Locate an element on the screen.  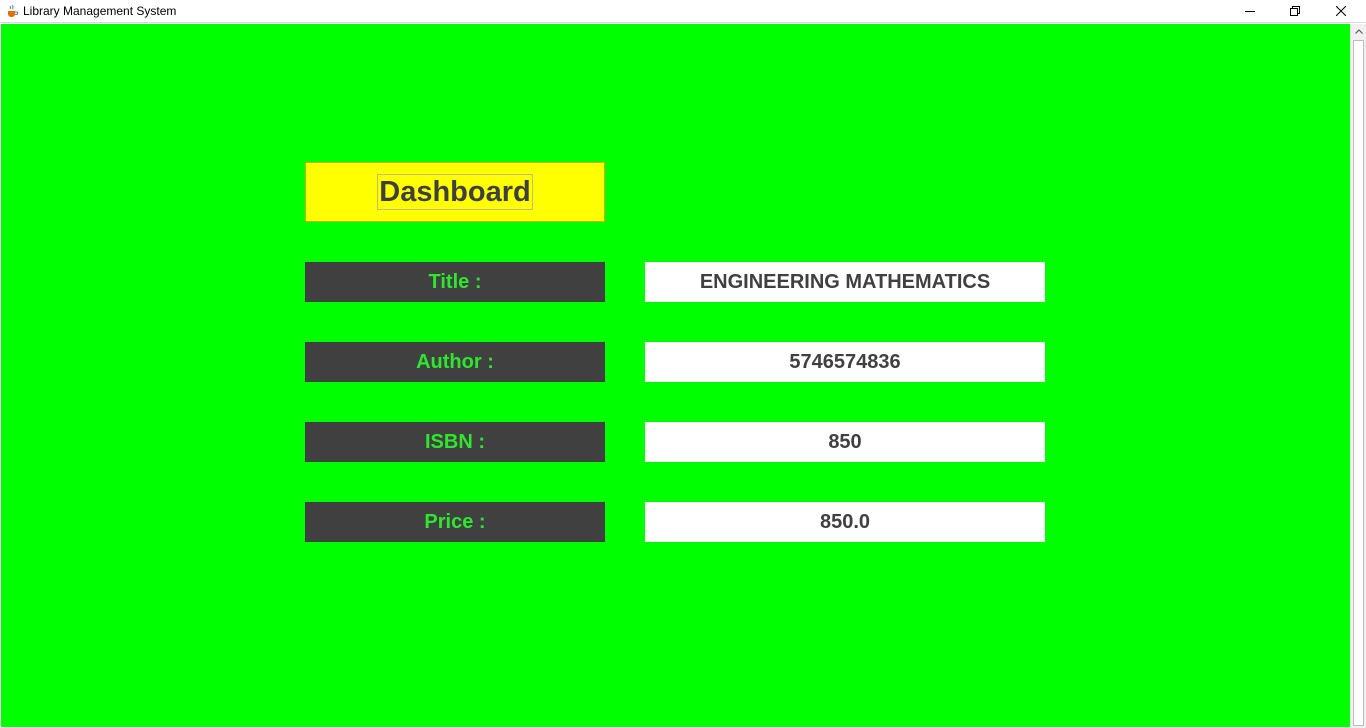
author-value: 5746574836 is located at coordinates (845, 362).